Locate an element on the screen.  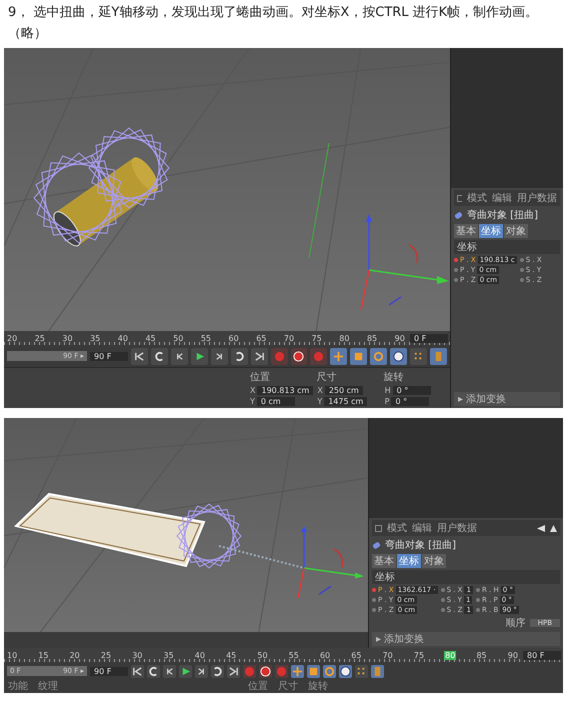
section-header: 坐标 is located at coordinates (466, 577).